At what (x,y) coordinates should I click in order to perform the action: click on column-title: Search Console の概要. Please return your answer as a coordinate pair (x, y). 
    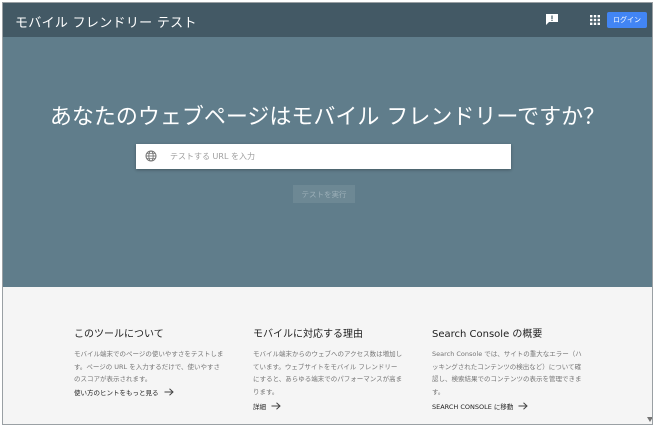
    Looking at the image, I should click on (487, 334).